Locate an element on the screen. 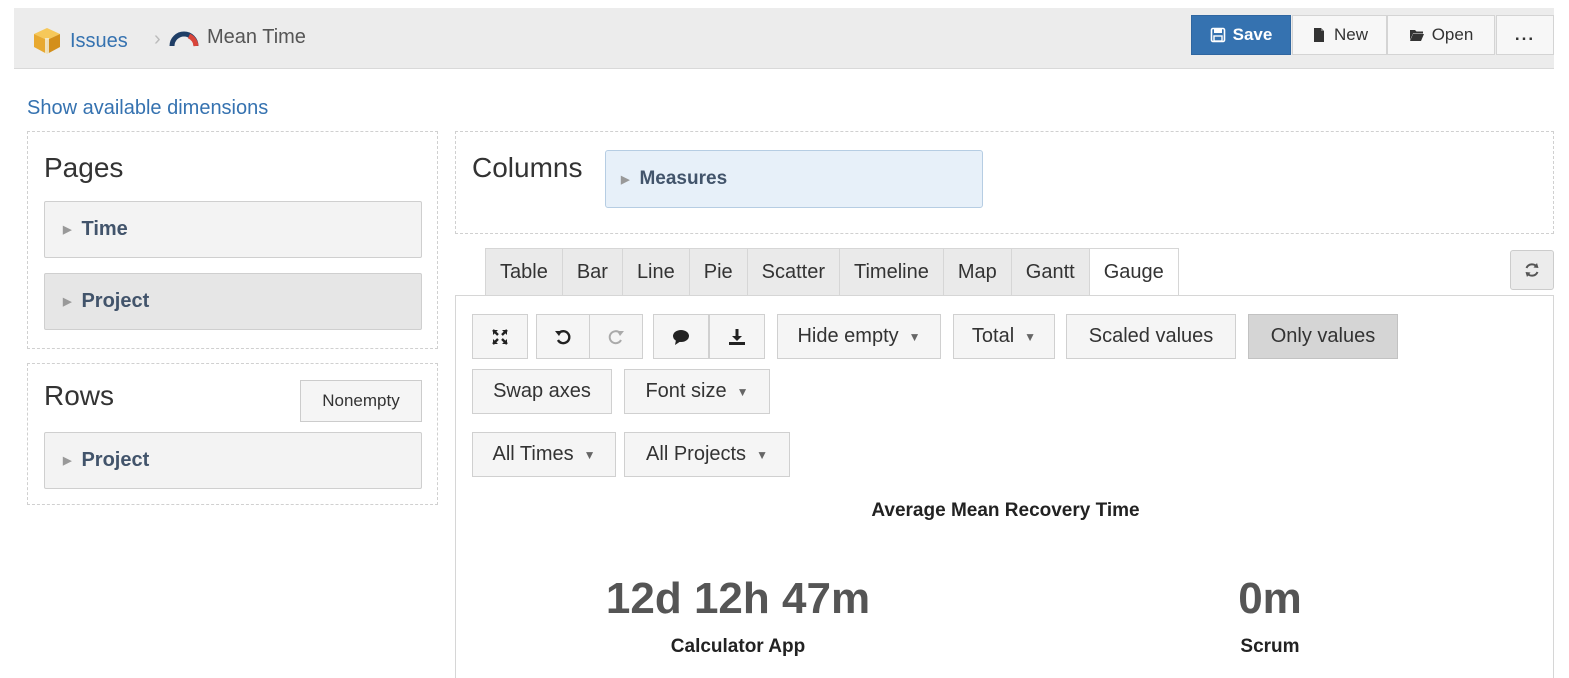 The width and height of the screenshot is (1569, 678). tab-timeline: Timeline is located at coordinates (891, 272).